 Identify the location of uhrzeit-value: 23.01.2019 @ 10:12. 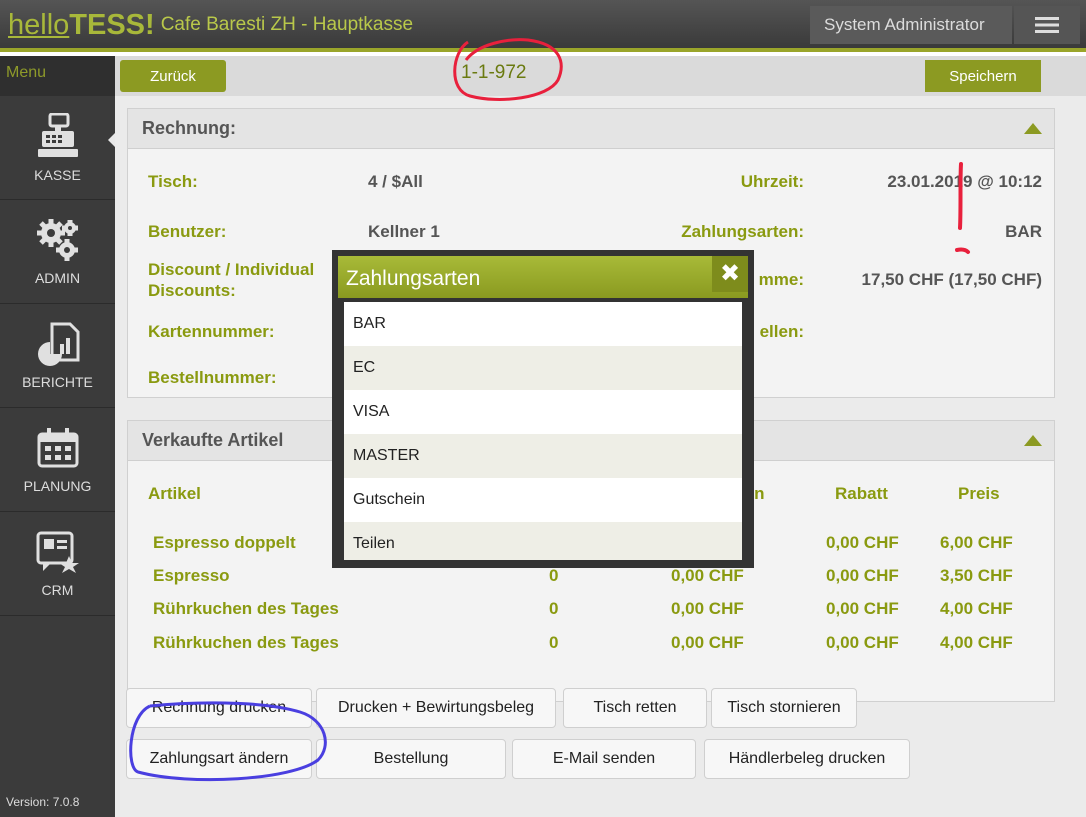
(964, 181).